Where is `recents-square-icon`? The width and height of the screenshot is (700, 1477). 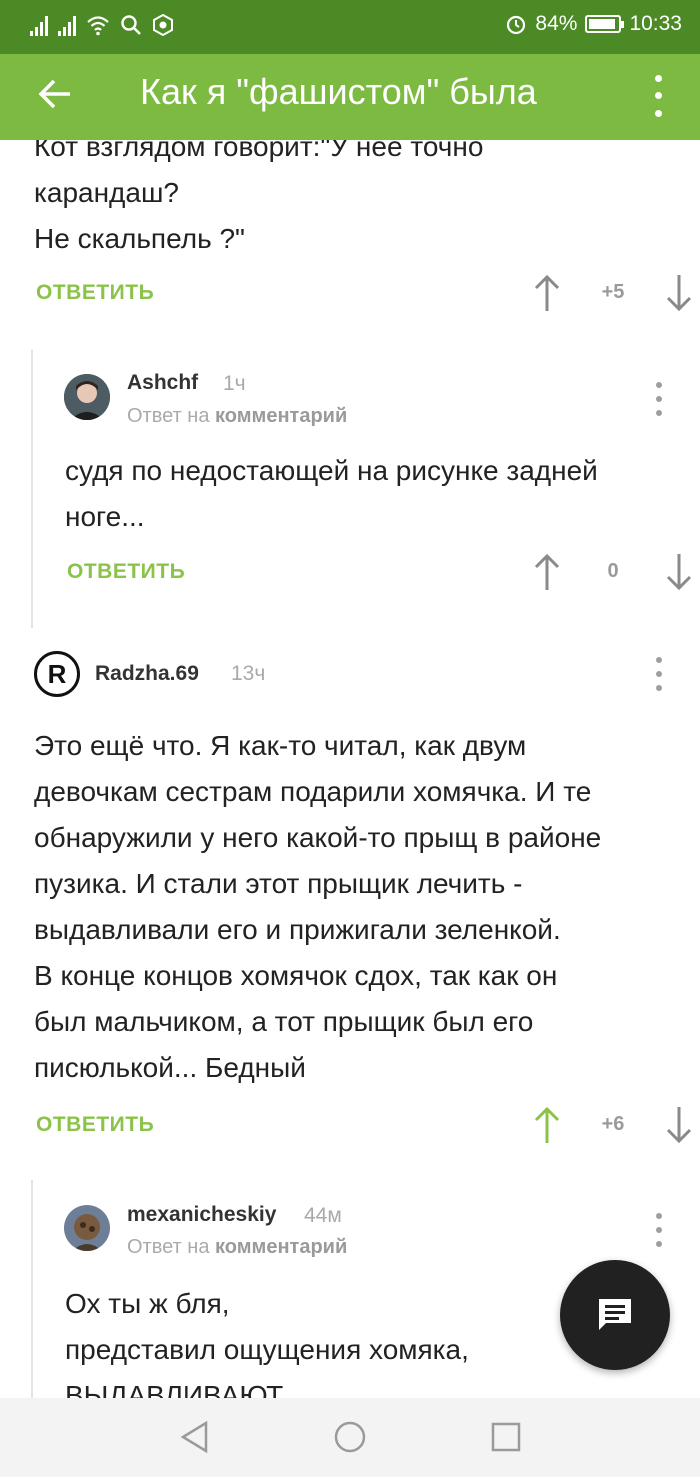 recents-square-icon is located at coordinates (506, 1437).